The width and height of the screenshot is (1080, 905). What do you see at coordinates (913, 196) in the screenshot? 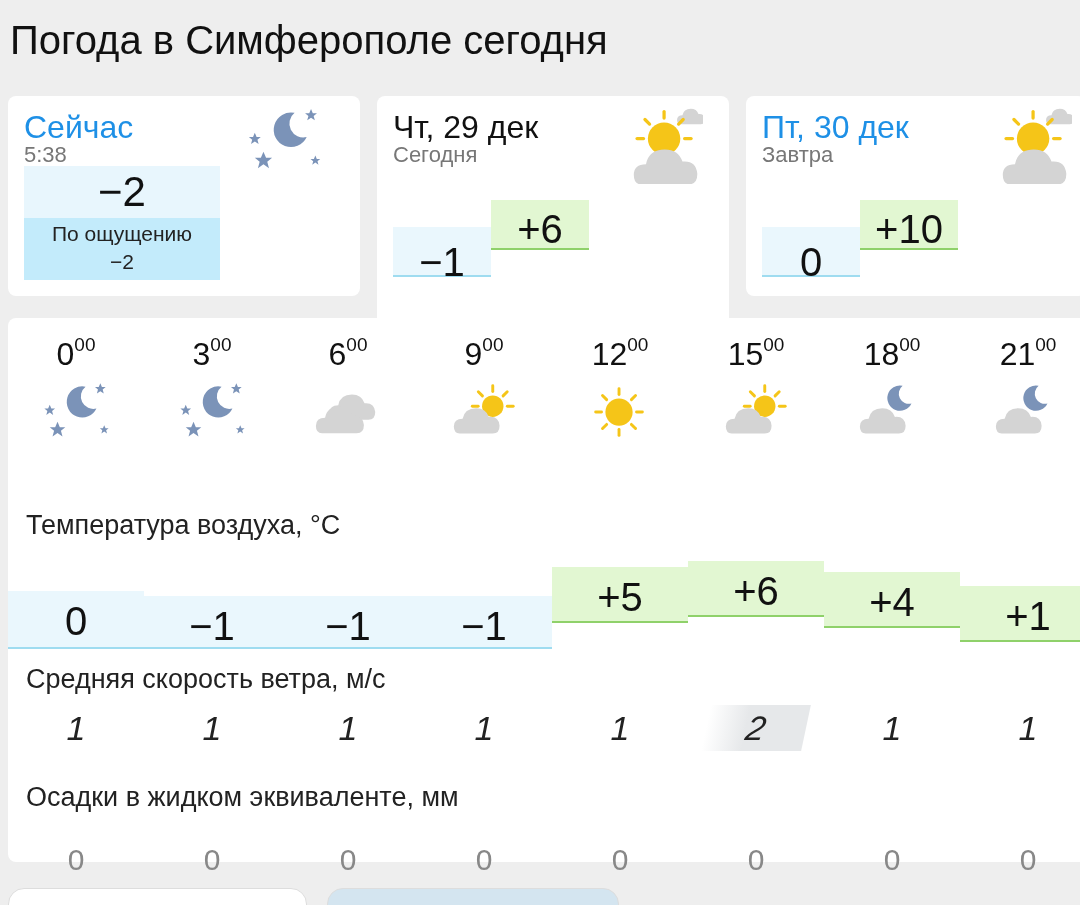
I see `day-tab: Пт, 30 дек Завтра 0 +10` at bounding box center [913, 196].